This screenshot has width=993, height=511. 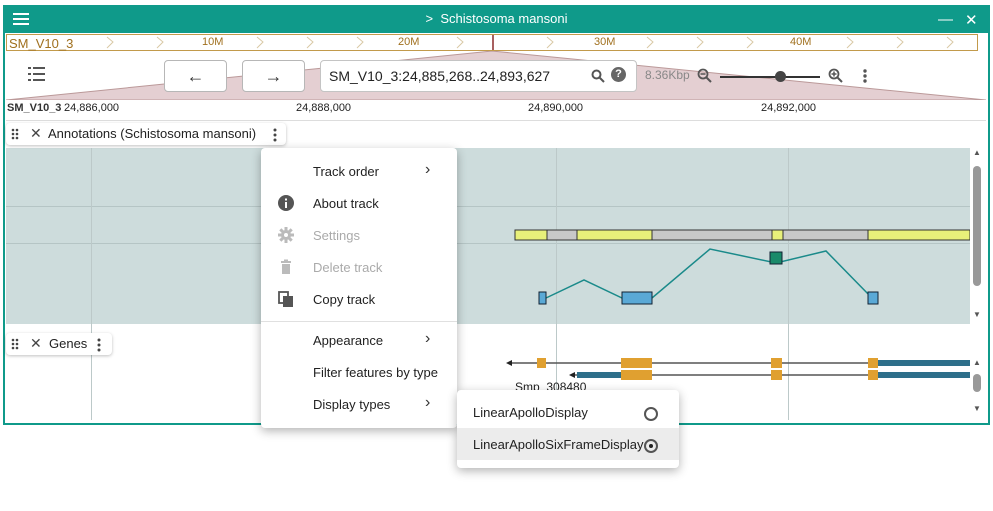 I want to click on display-type-label: LinearApolloSixFrameDisplay, so click(x=558, y=444).